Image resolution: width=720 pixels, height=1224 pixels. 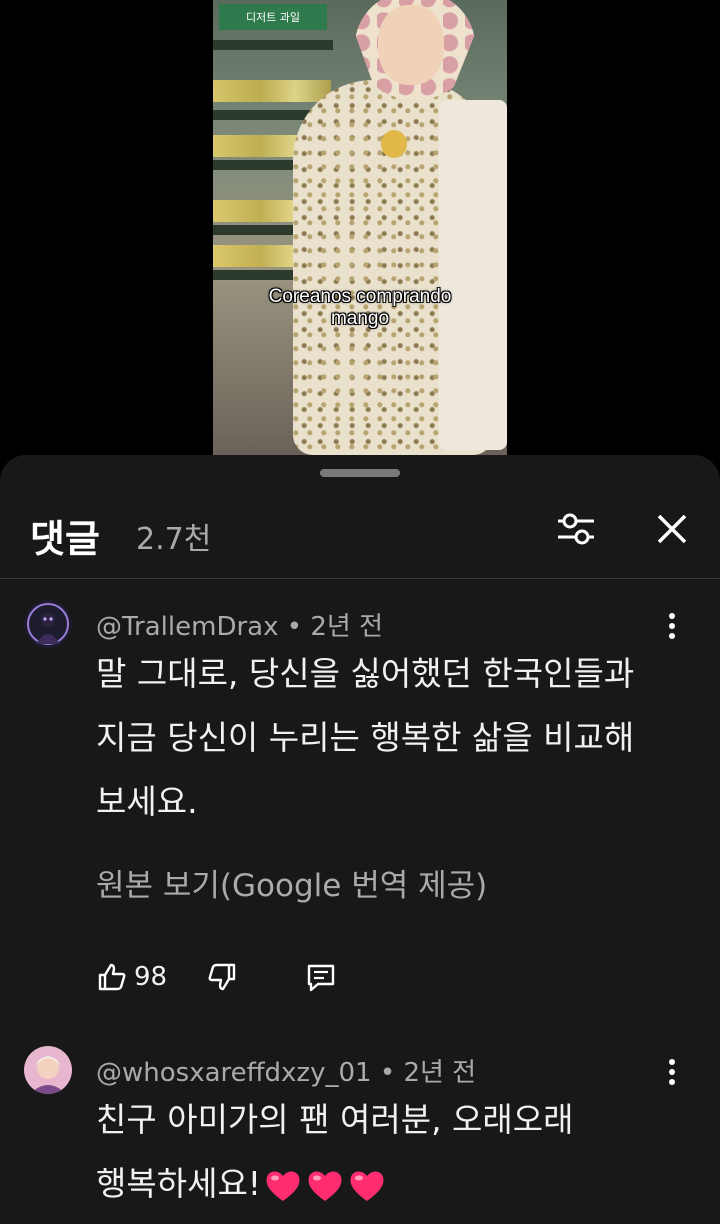 I want to click on video-caption: Coreanos comprando mango, so click(x=360, y=308).